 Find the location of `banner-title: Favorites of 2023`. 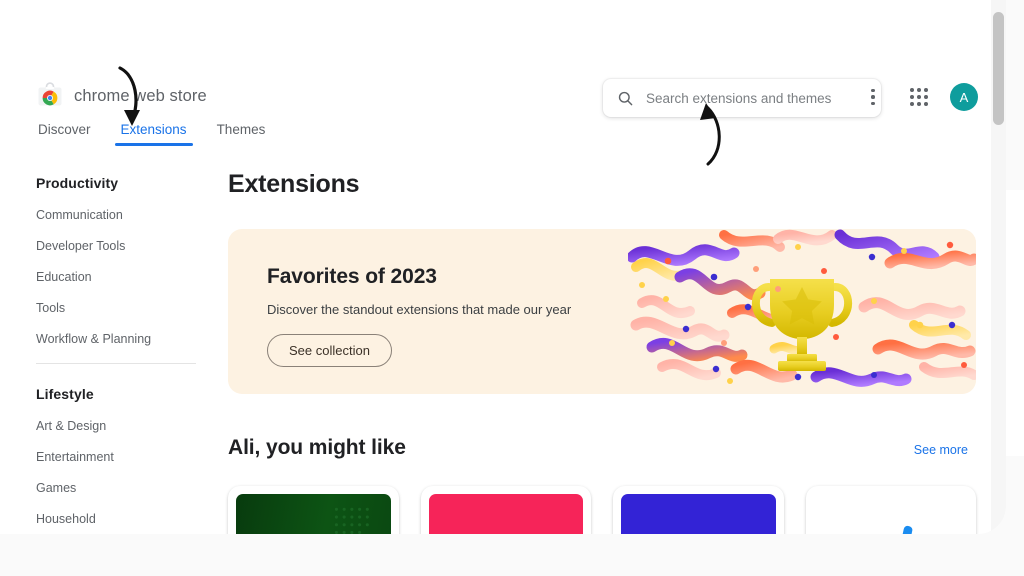

banner-title: Favorites of 2023 is located at coordinates (352, 276).